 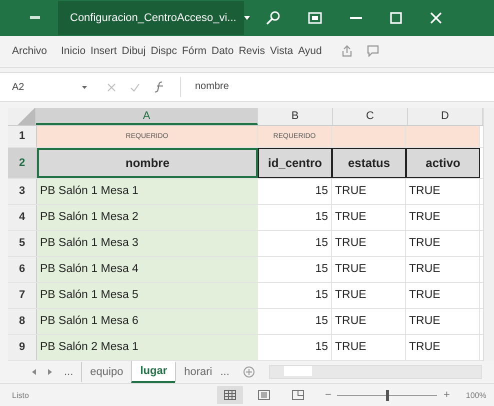 I want to click on row-header: 4, so click(x=22, y=217).